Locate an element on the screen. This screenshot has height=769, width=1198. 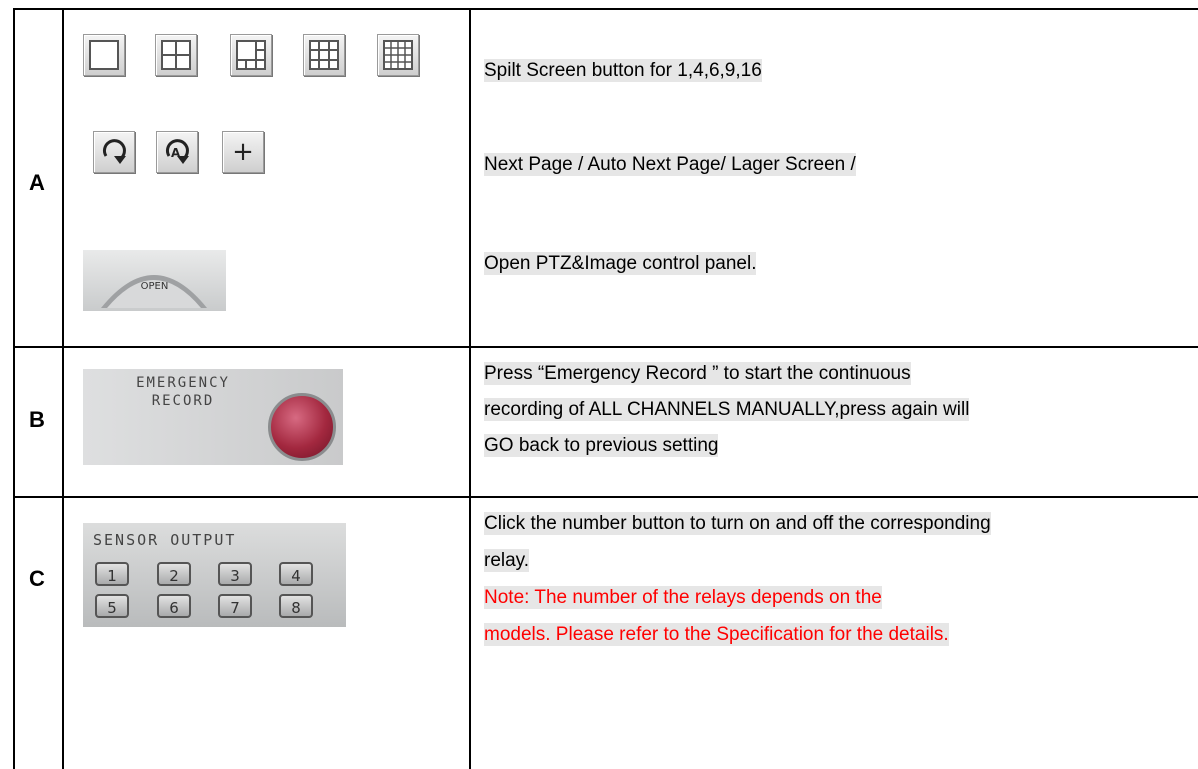
relay-button-3: 3 is located at coordinates (235, 574).